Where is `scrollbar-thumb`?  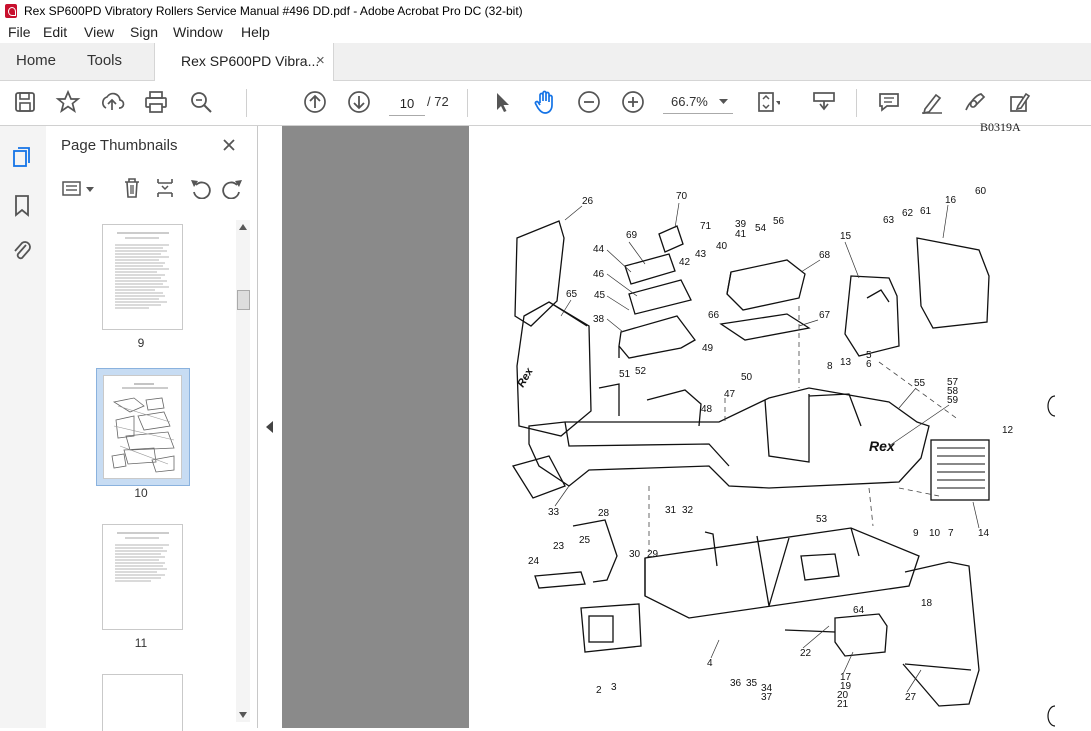
scrollbar-thumb is located at coordinates (243, 300).